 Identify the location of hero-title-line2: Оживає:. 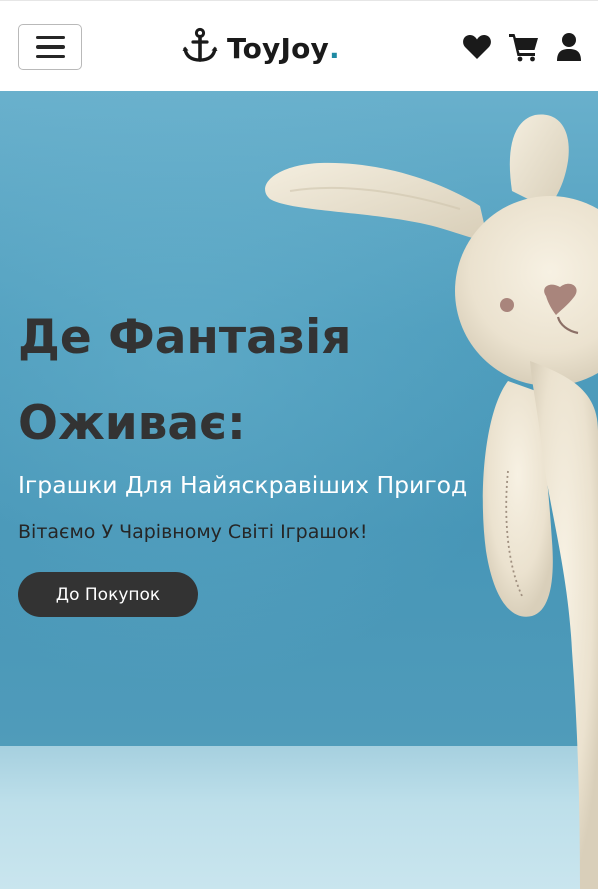
(132, 423).